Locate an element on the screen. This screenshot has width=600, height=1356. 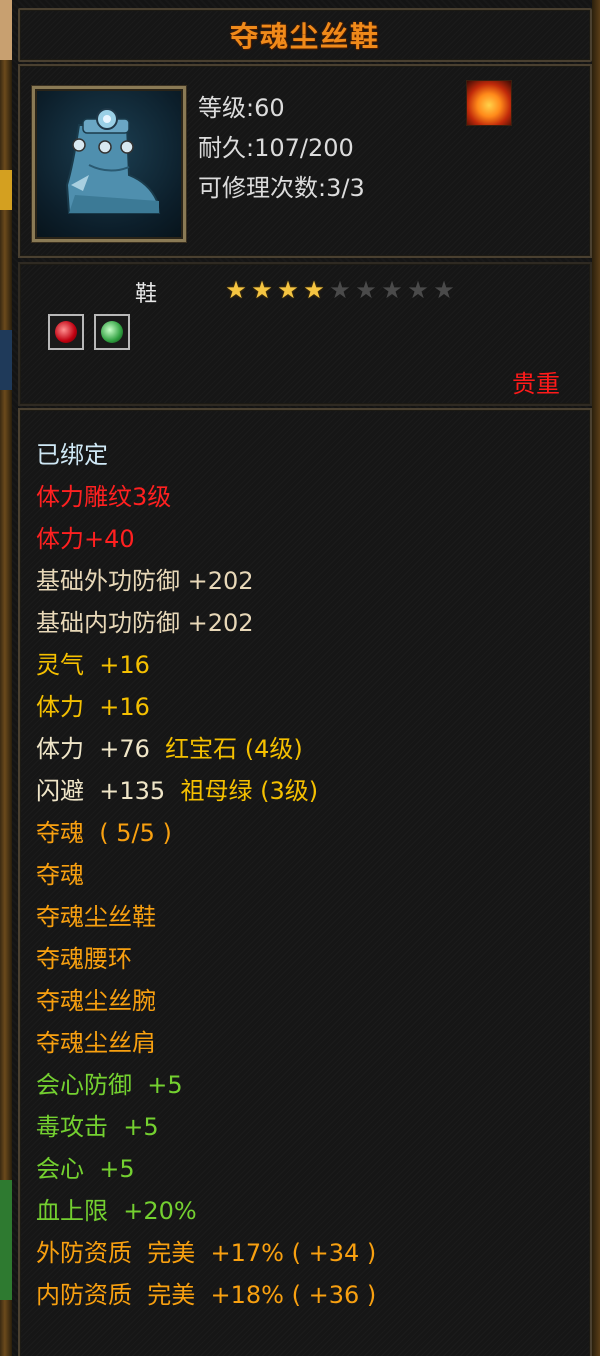
durability-line: 耐久:107/200 is located at coordinates (276, 148).